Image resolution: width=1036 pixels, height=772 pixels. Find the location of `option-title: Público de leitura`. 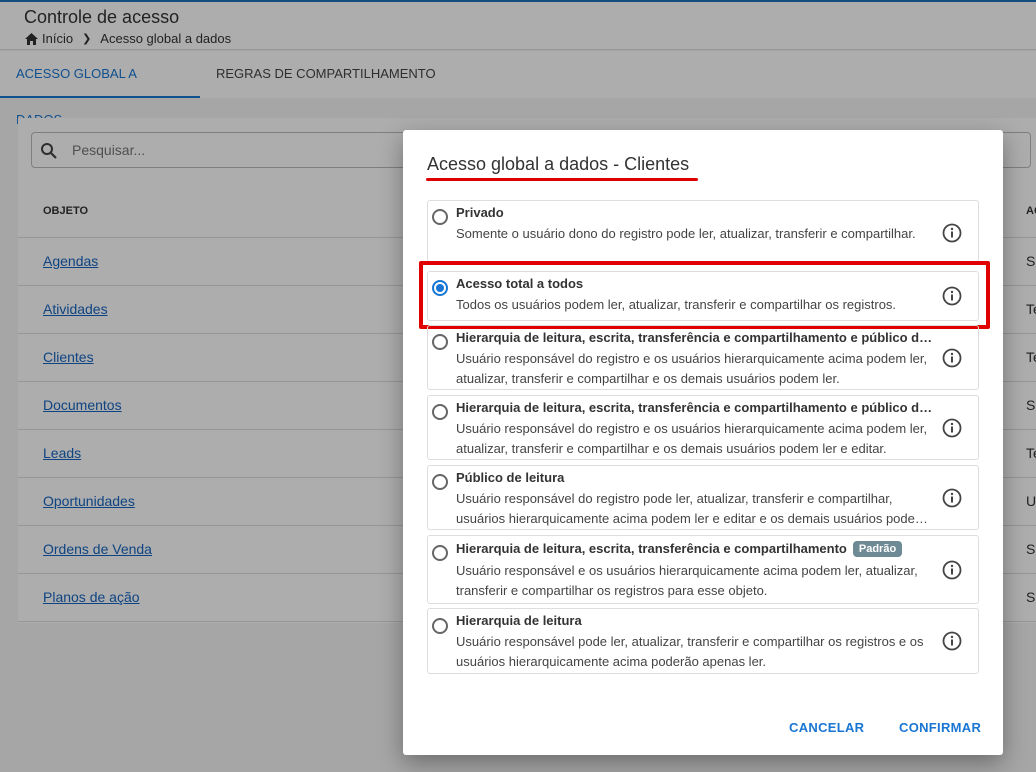

option-title: Público de leitura is located at coordinates (510, 477).